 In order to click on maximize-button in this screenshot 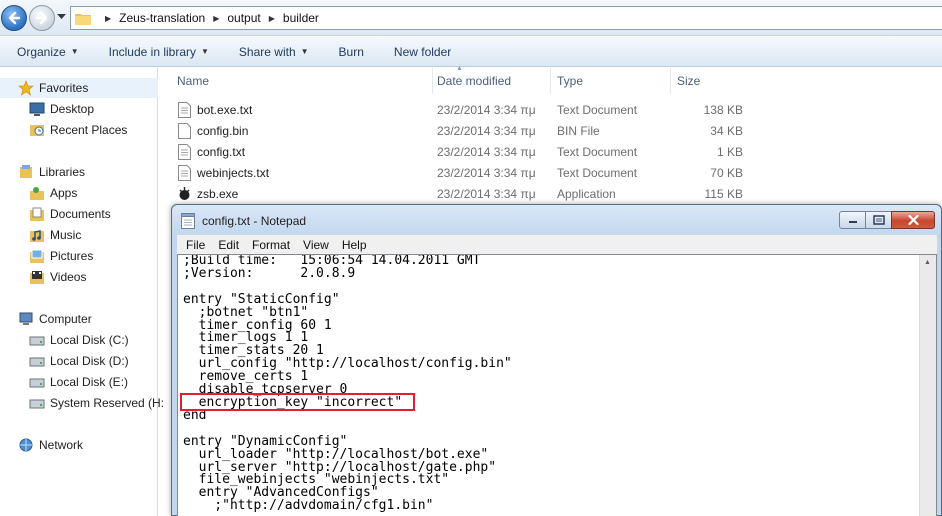, I will do `click(878, 220)`.